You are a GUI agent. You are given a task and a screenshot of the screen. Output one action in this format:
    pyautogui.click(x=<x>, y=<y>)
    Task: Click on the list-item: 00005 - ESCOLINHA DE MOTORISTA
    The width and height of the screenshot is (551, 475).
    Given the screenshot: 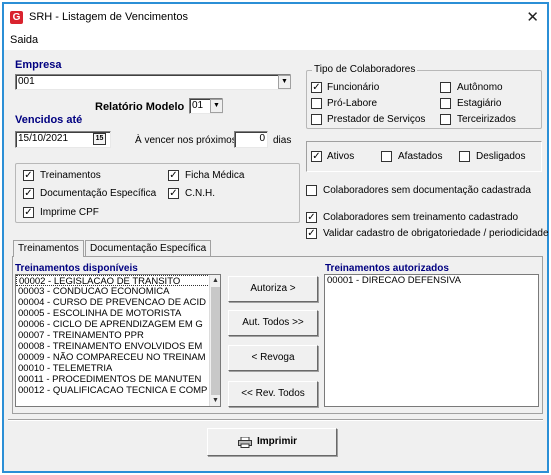 What is the action you would take?
    pyautogui.click(x=118, y=313)
    